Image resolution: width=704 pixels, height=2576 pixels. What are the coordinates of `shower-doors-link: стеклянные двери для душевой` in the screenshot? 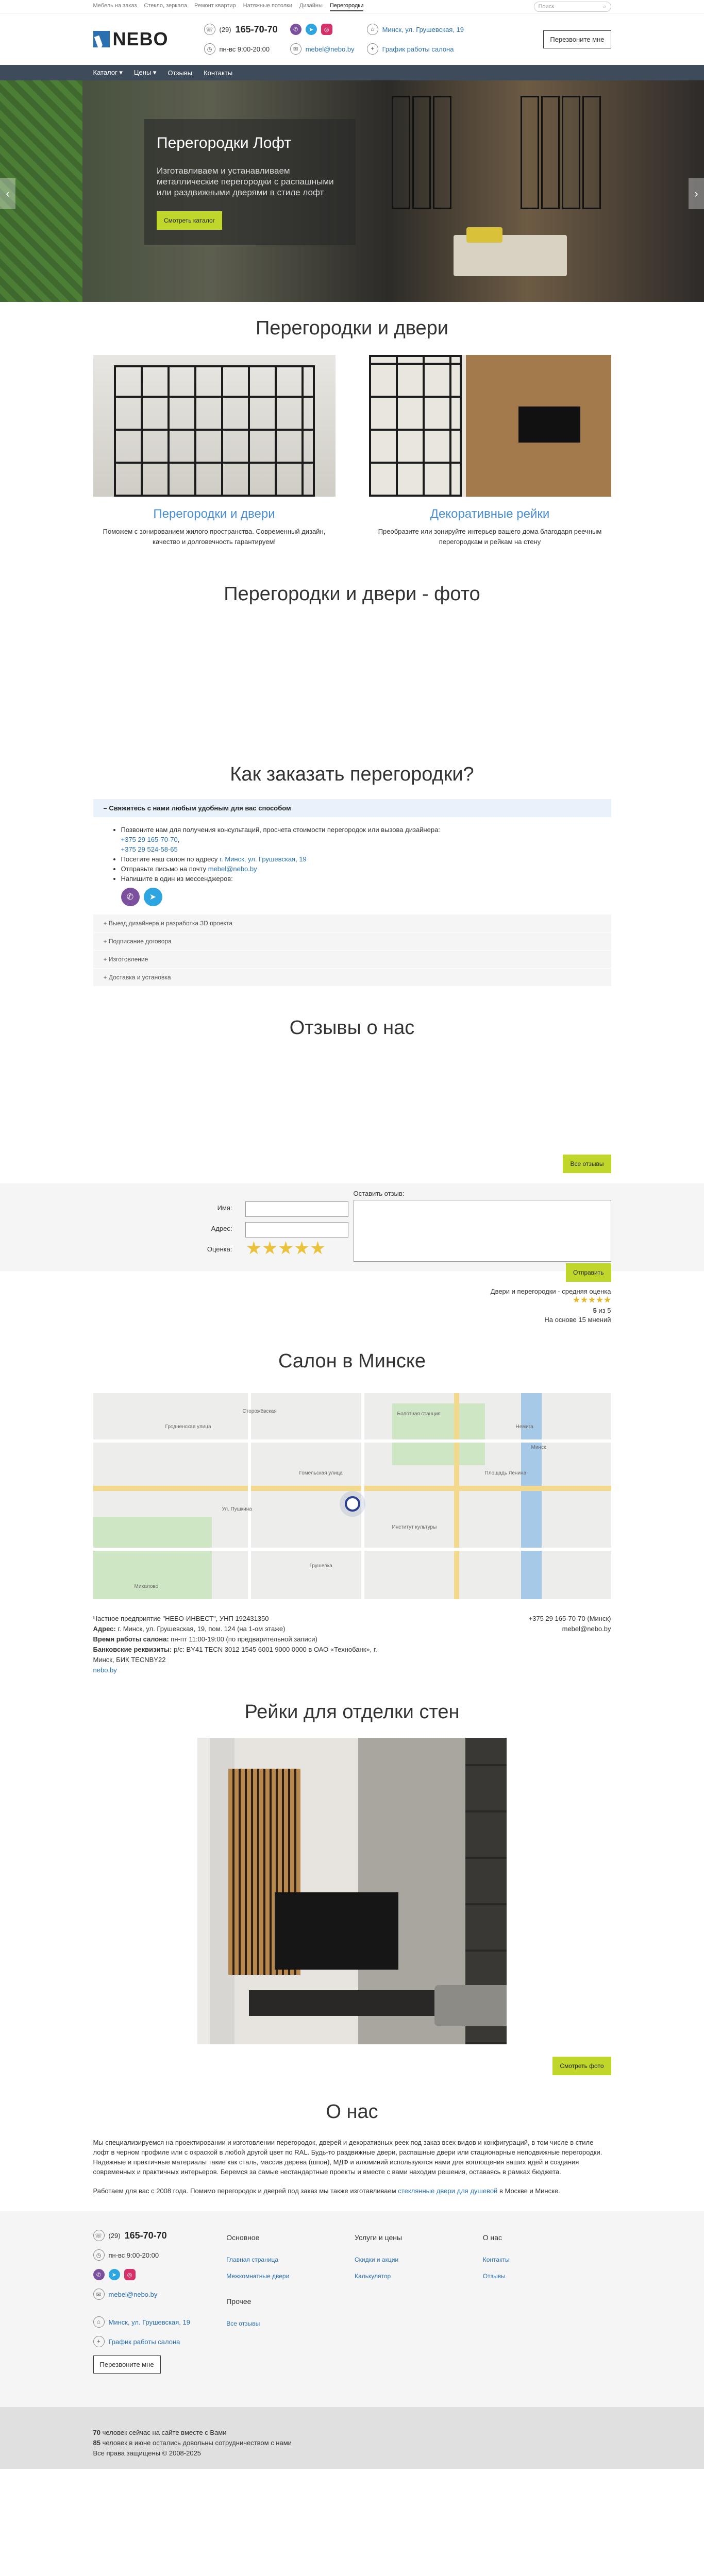 It's located at (448, 2191).